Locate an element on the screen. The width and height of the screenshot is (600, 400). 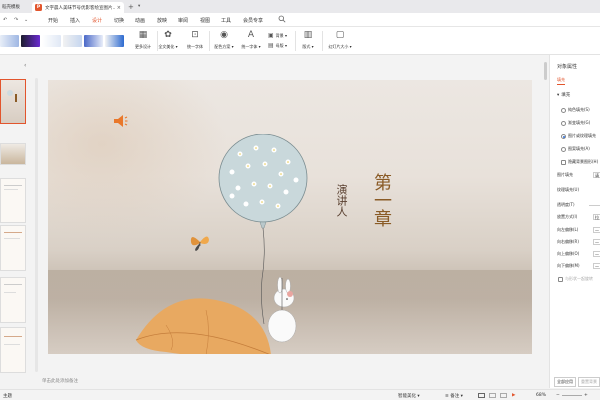
smart-beautify-button: 智能美化 ▾ is located at coordinates (409, 396).